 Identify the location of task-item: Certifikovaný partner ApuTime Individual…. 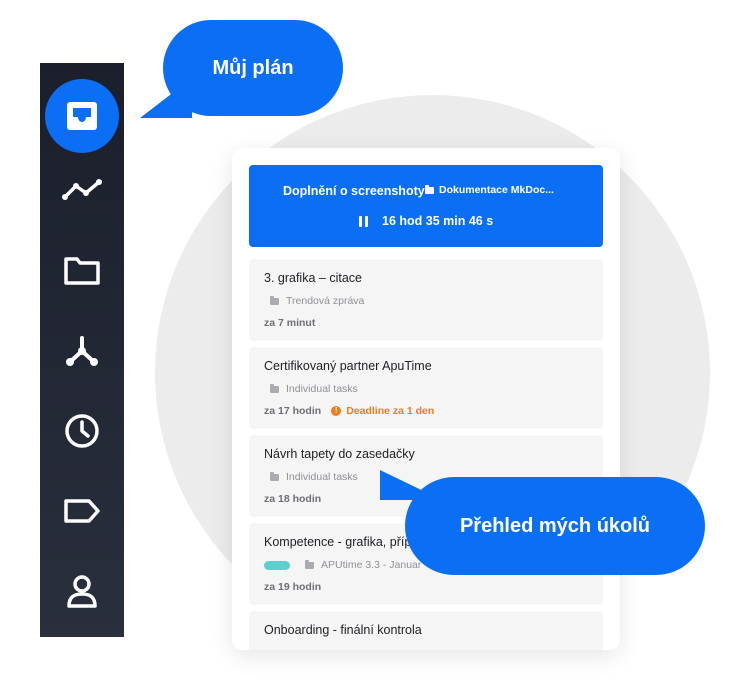
(426, 388).